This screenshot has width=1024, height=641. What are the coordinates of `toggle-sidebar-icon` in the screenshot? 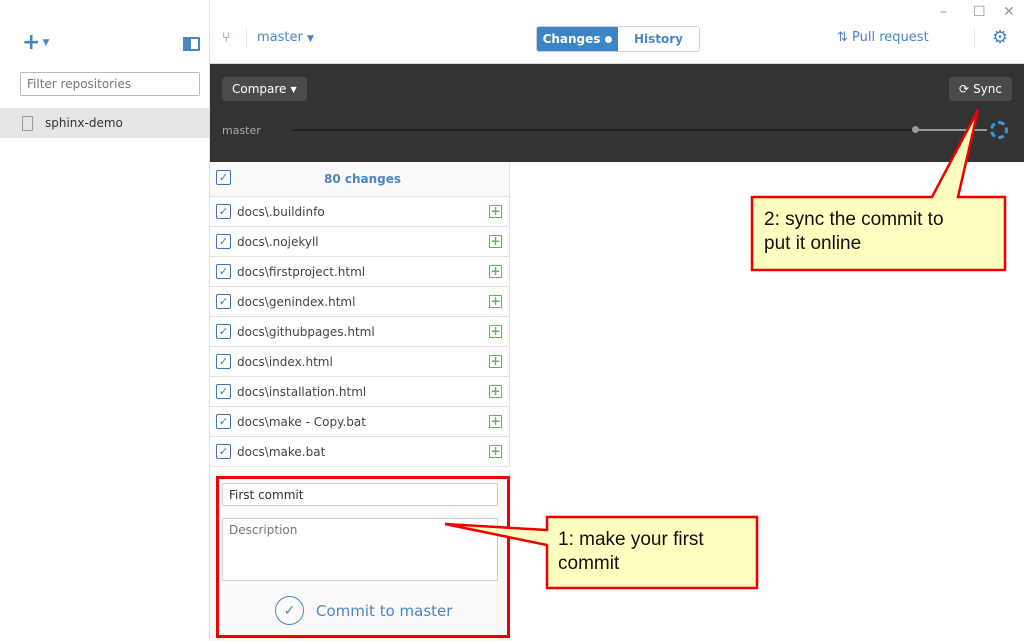 It's located at (191, 44).